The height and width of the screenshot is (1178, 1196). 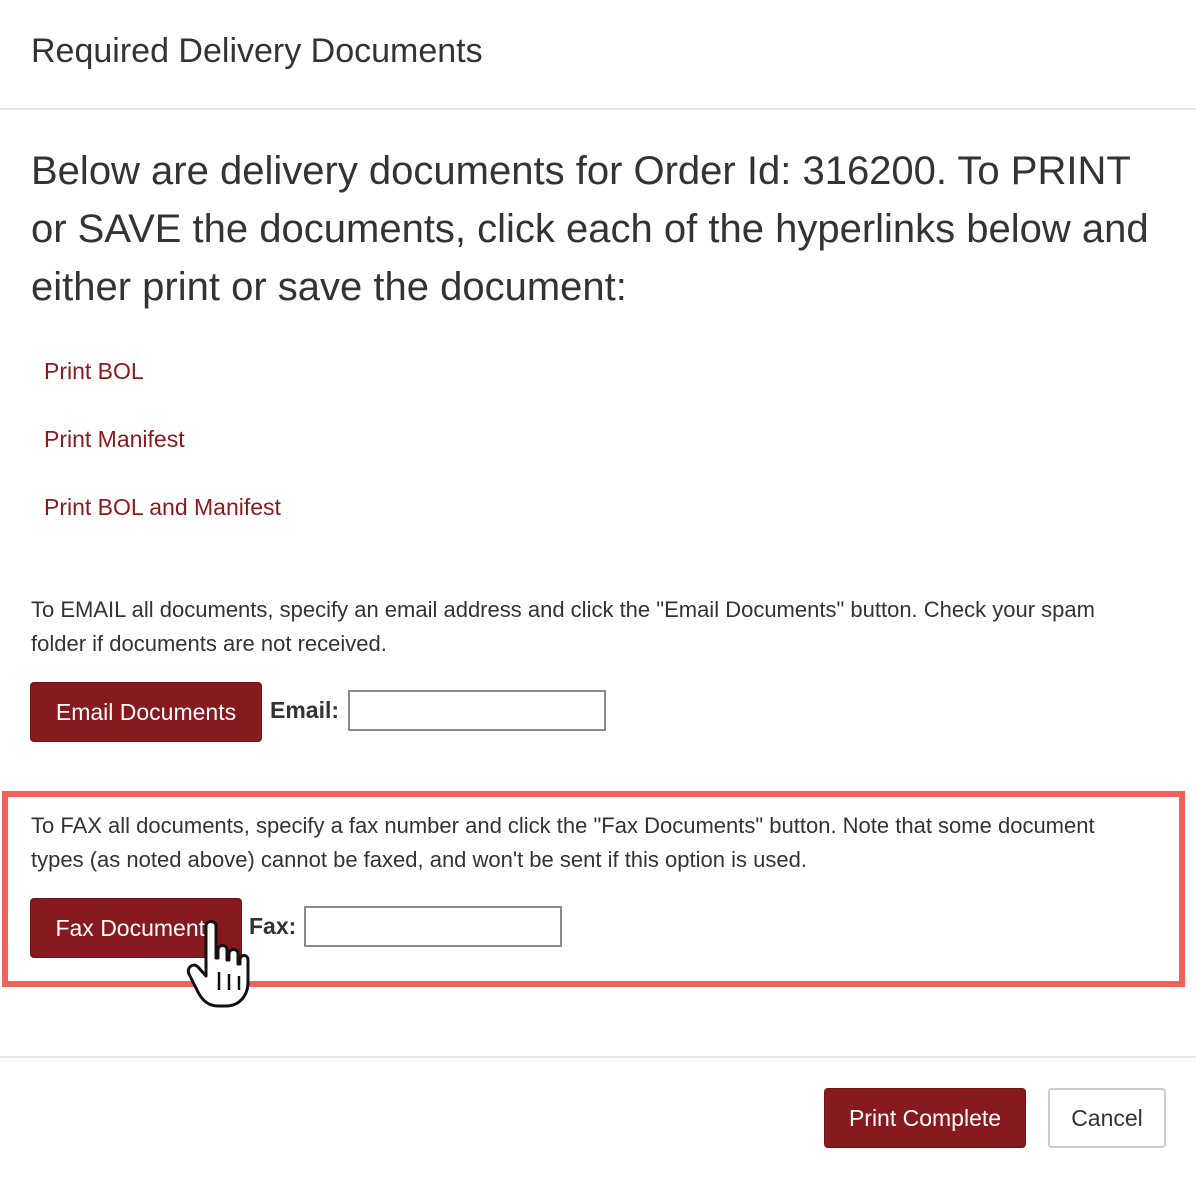 I want to click on footer-divider, so click(x=598, y=1057).